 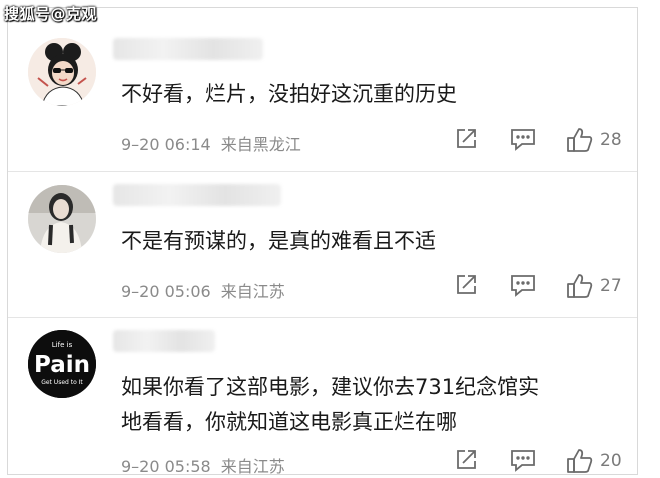 What do you see at coordinates (611, 140) in the screenshot?
I see `like-count: 28` at bounding box center [611, 140].